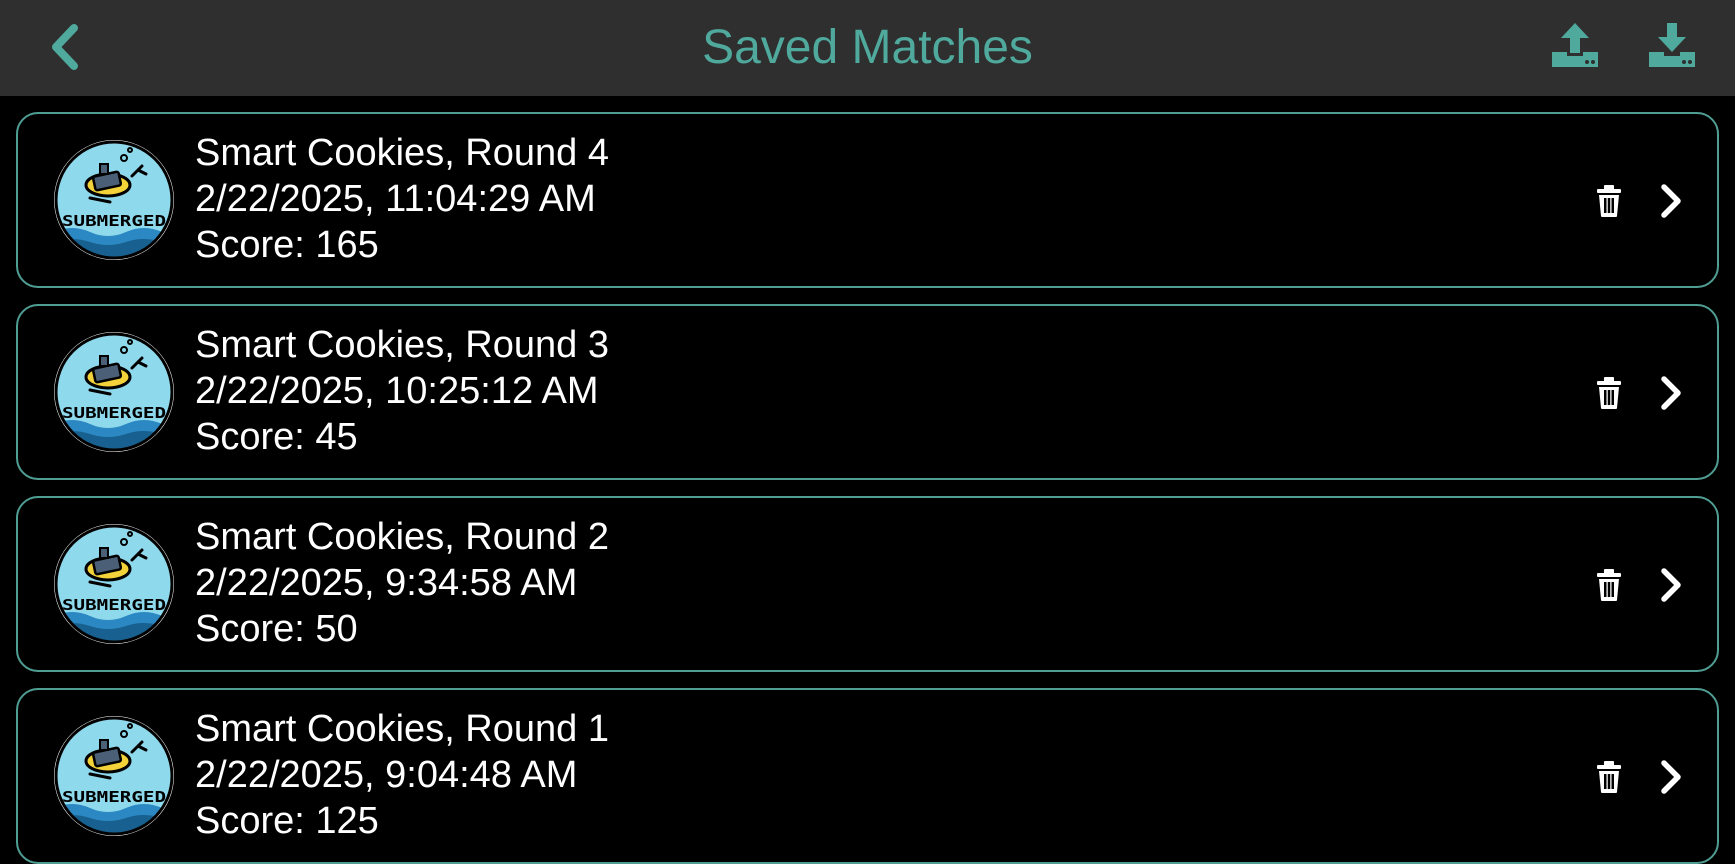  What do you see at coordinates (276, 437) in the screenshot?
I see `match-score: Score: 45` at bounding box center [276, 437].